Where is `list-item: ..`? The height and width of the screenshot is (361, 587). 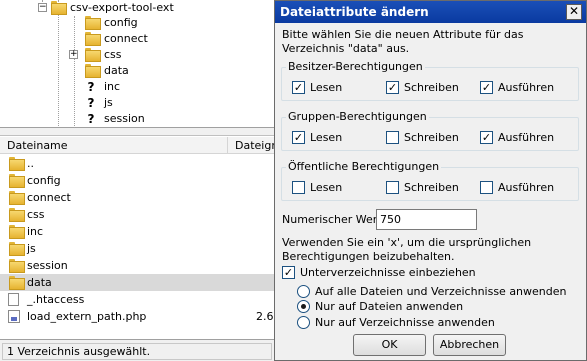
list-item: .. is located at coordinates (145, 163).